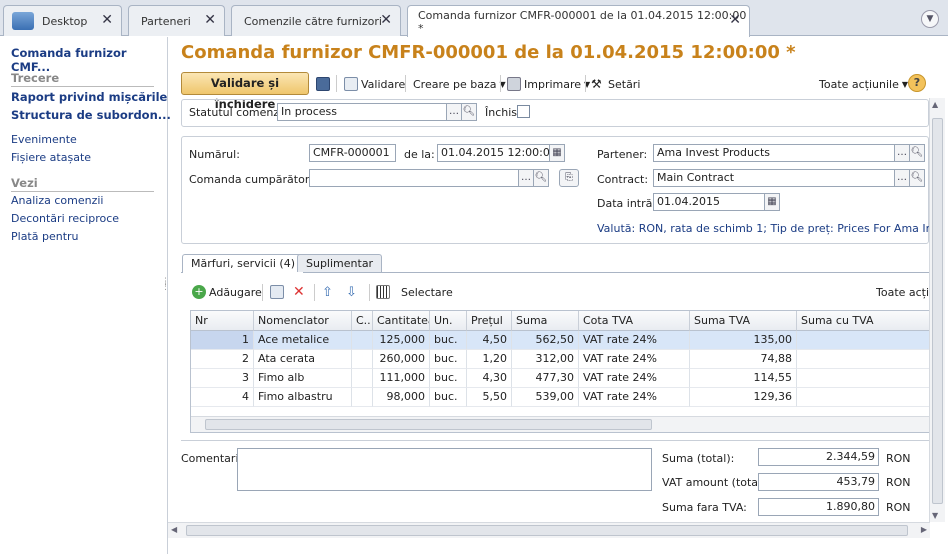 Image resolution: width=948 pixels, height=554 pixels. I want to click on cell-vat-sum: 74,88, so click(743, 359).